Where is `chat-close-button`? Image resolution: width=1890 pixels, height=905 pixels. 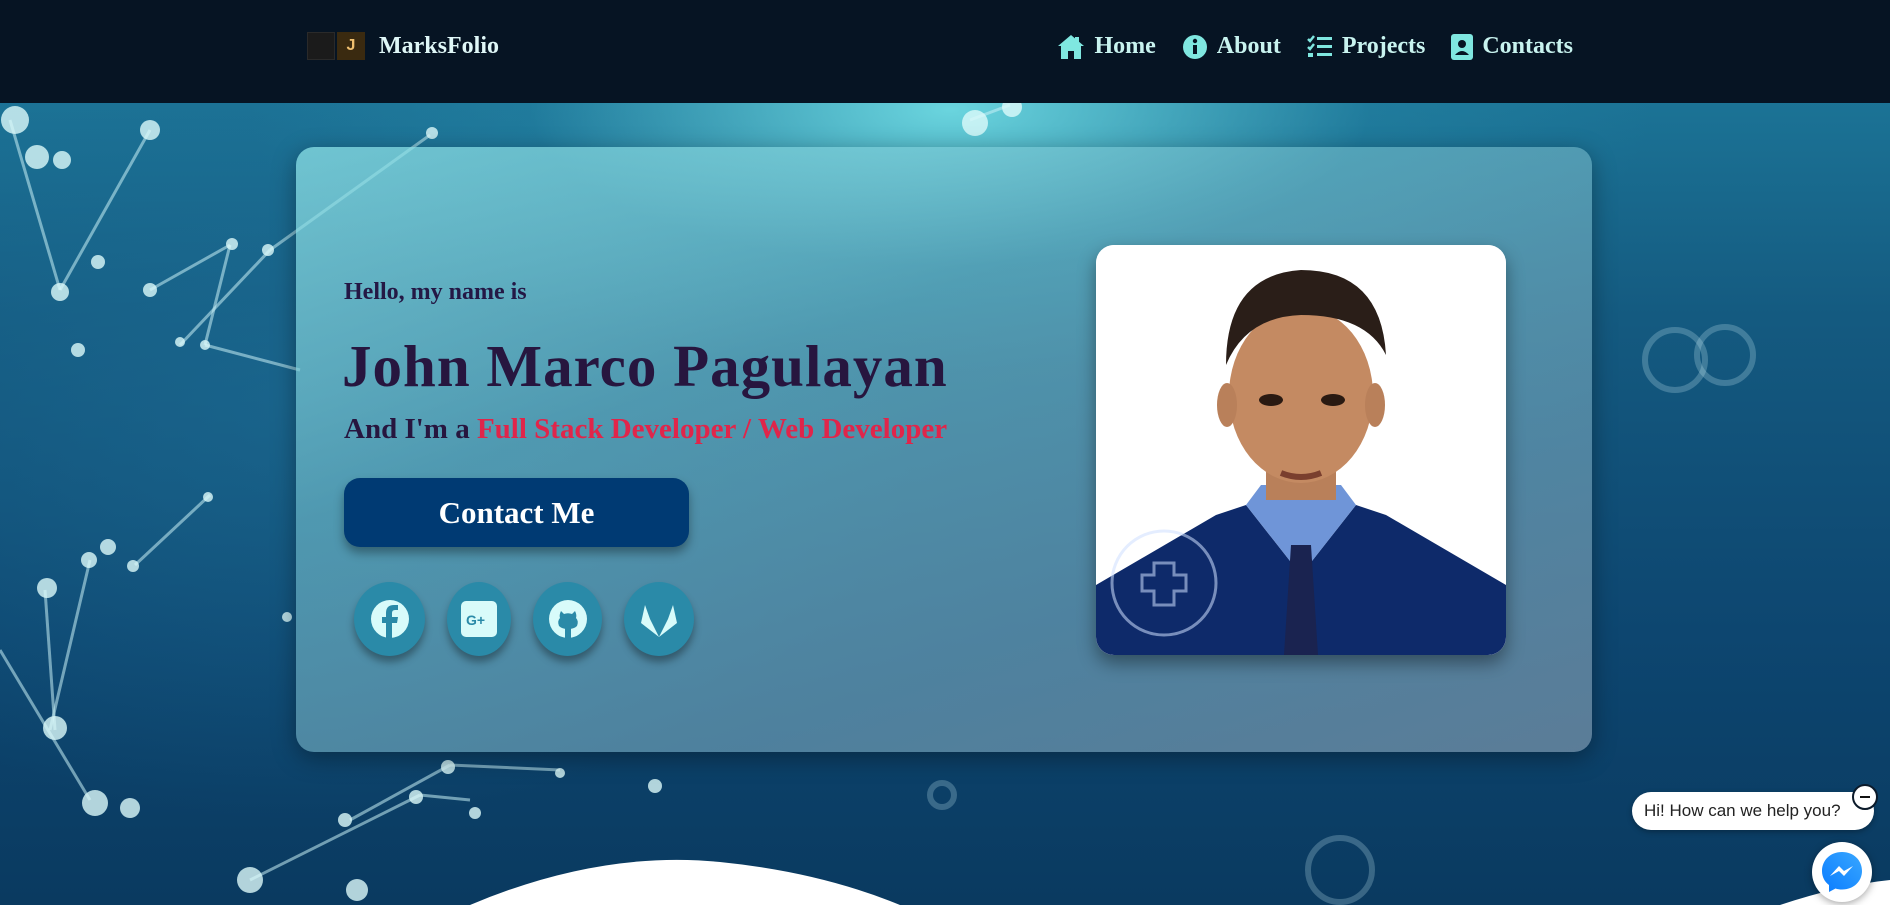 chat-close-button is located at coordinates (1865, 797).